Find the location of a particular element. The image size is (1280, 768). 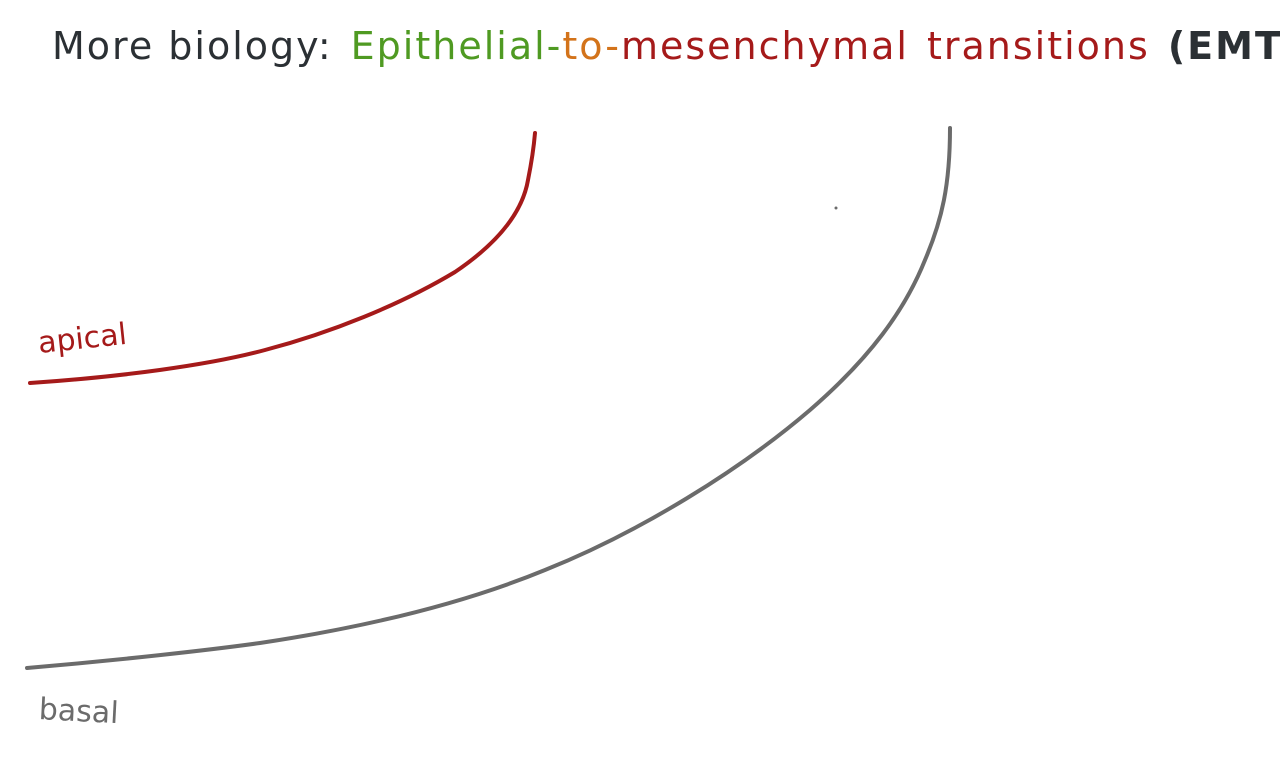

pen-dot is located at coordinates (836, 208).